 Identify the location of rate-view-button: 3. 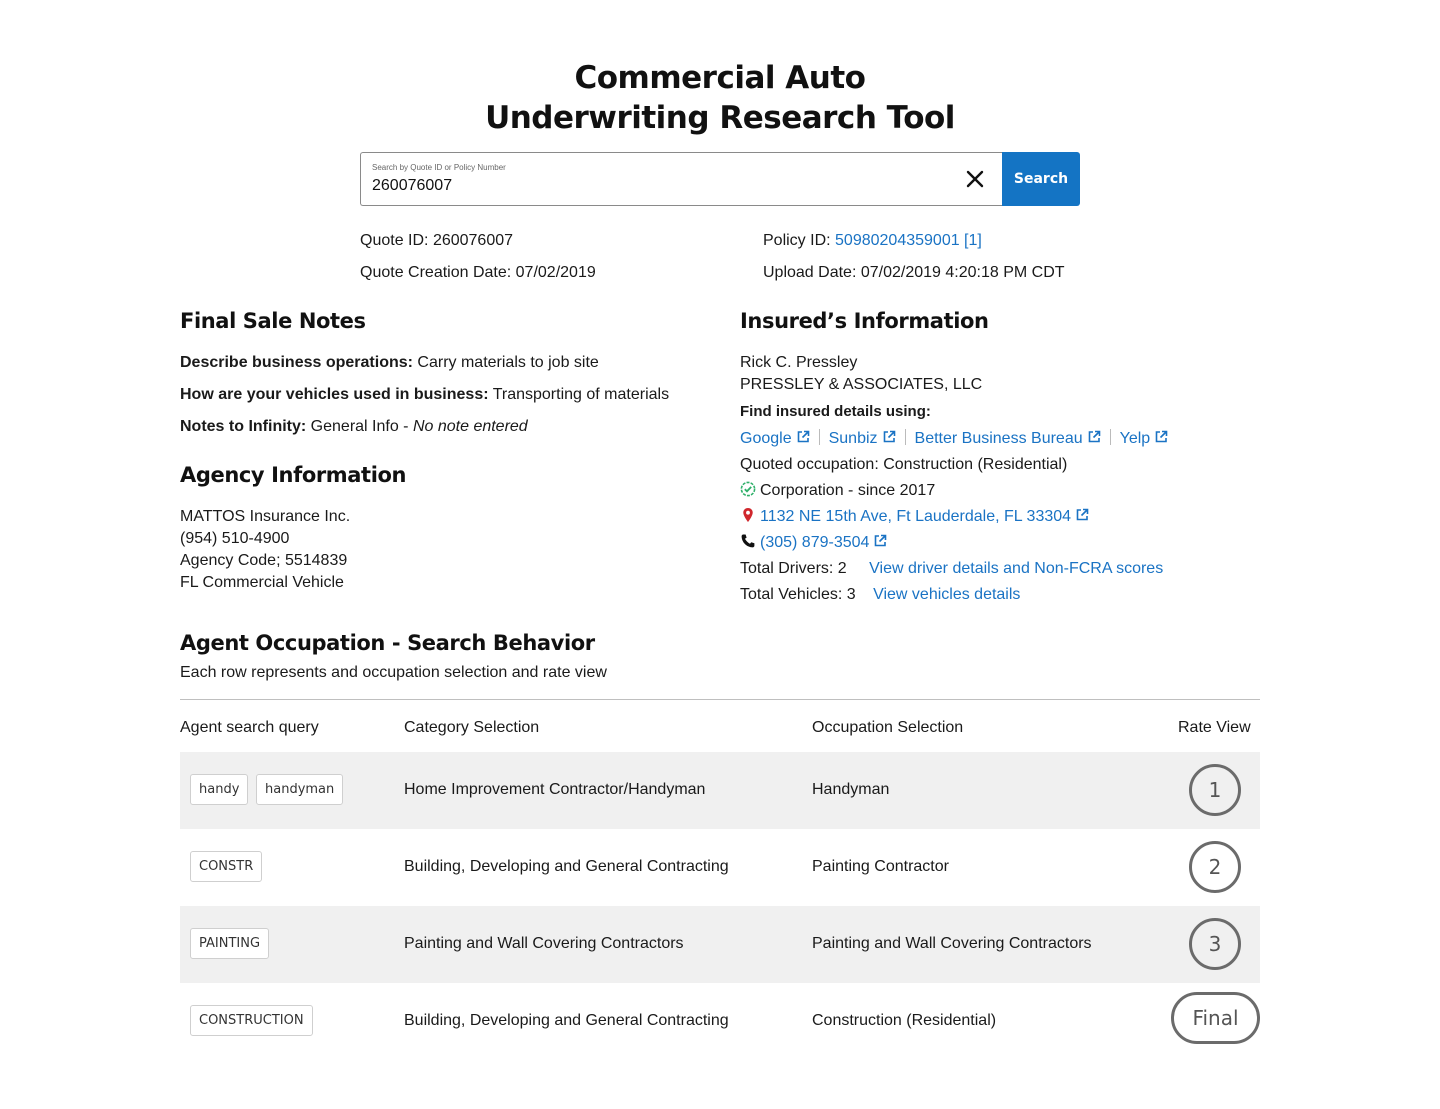
(1215, 944).